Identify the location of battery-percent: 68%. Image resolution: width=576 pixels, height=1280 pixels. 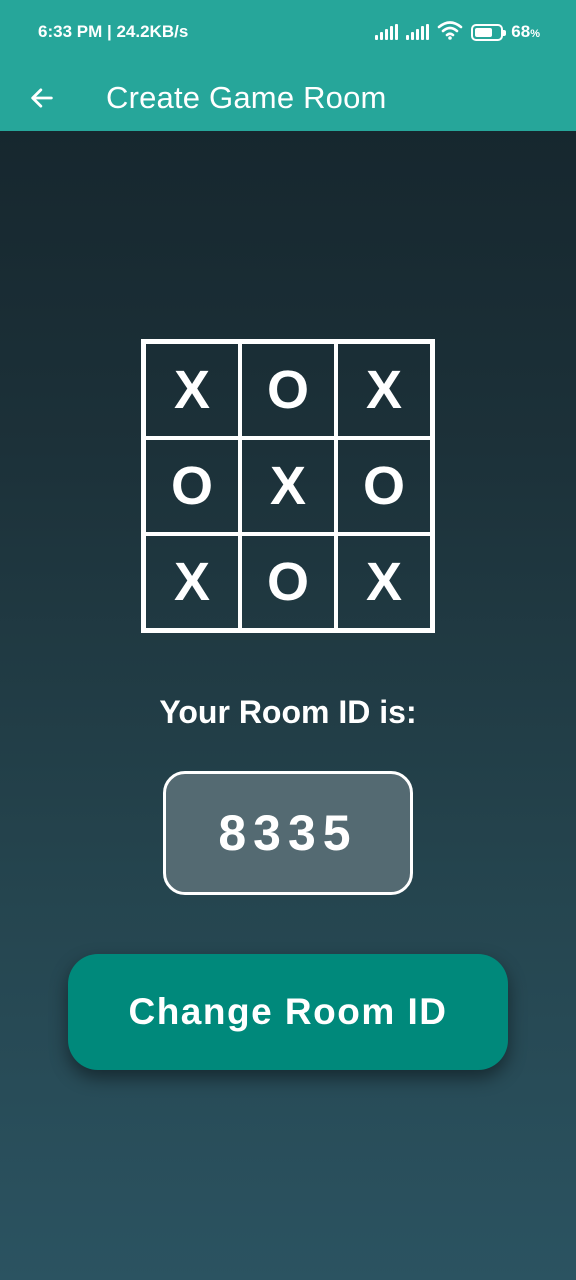
(525, 31).